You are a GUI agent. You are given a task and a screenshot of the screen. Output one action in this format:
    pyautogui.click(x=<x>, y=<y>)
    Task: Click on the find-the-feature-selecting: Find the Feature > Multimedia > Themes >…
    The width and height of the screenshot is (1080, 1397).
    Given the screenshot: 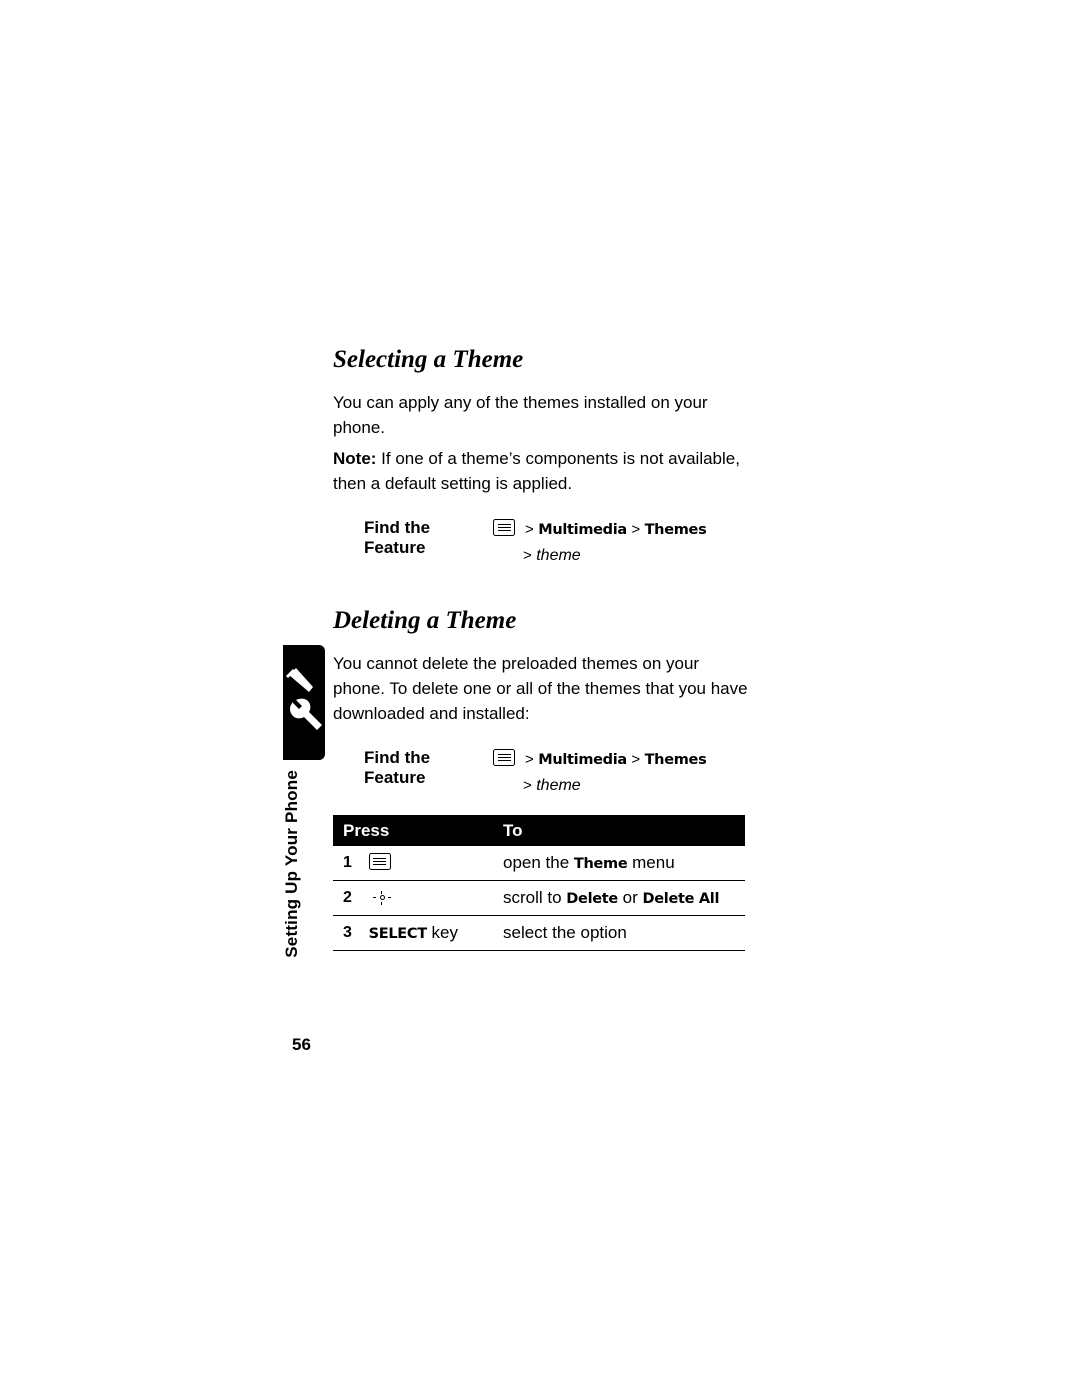 What is the action you would take?
    pyautogui.click(x=543, y=542)
    